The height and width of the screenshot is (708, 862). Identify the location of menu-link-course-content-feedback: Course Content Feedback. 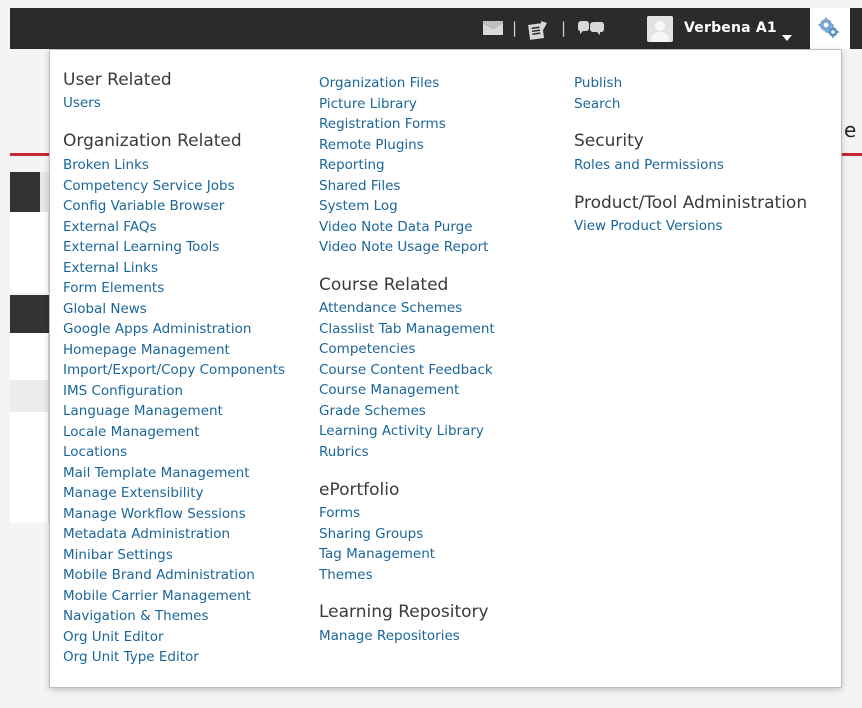
(406, 370).